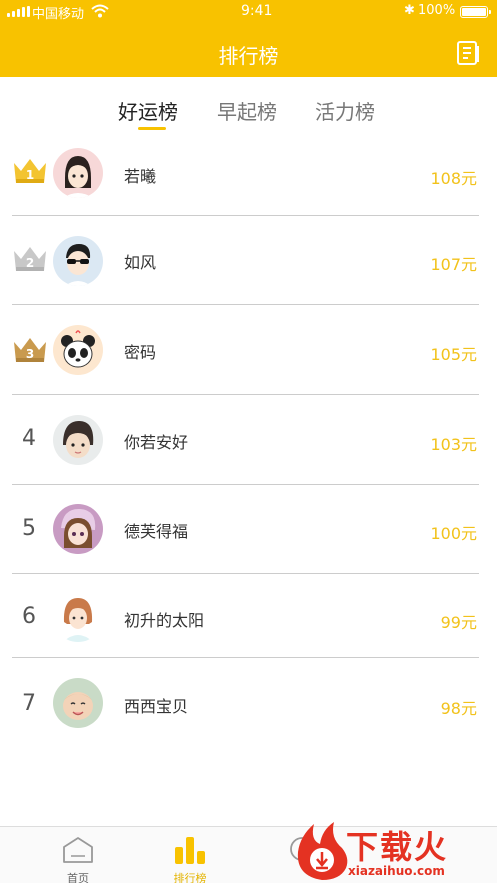  I want to click on bluetooth-icon: ✱, so click(409, 10).